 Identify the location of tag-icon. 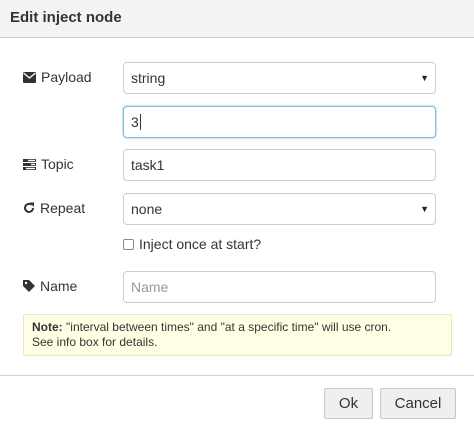
(29, 286).